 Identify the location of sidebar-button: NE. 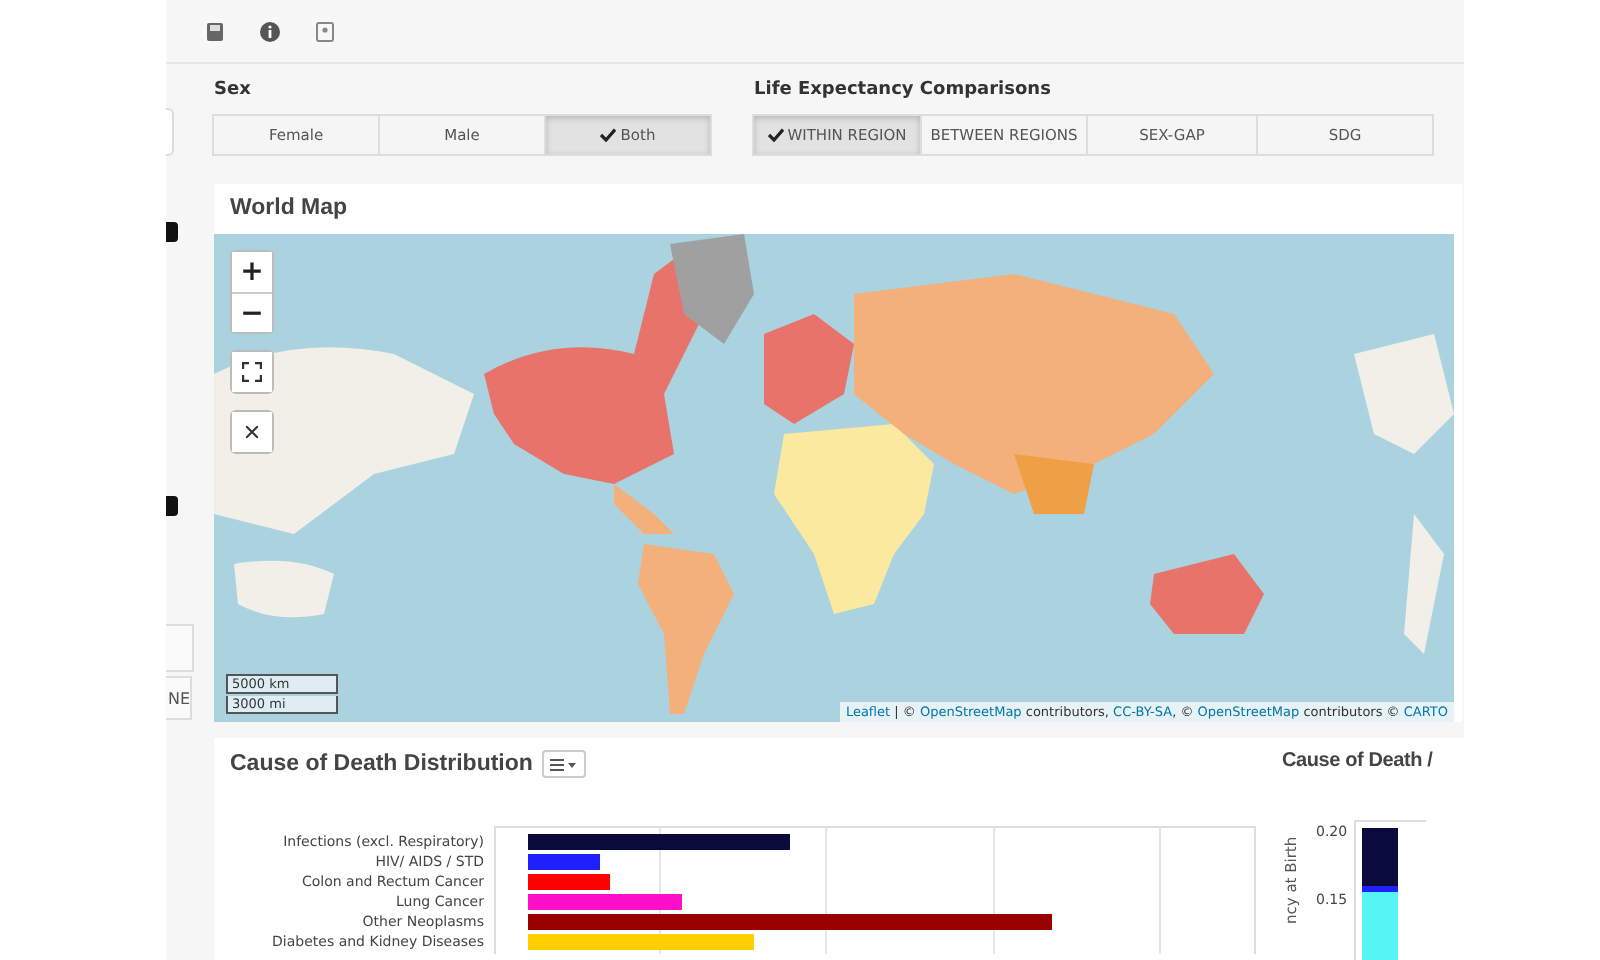
(179, 698).